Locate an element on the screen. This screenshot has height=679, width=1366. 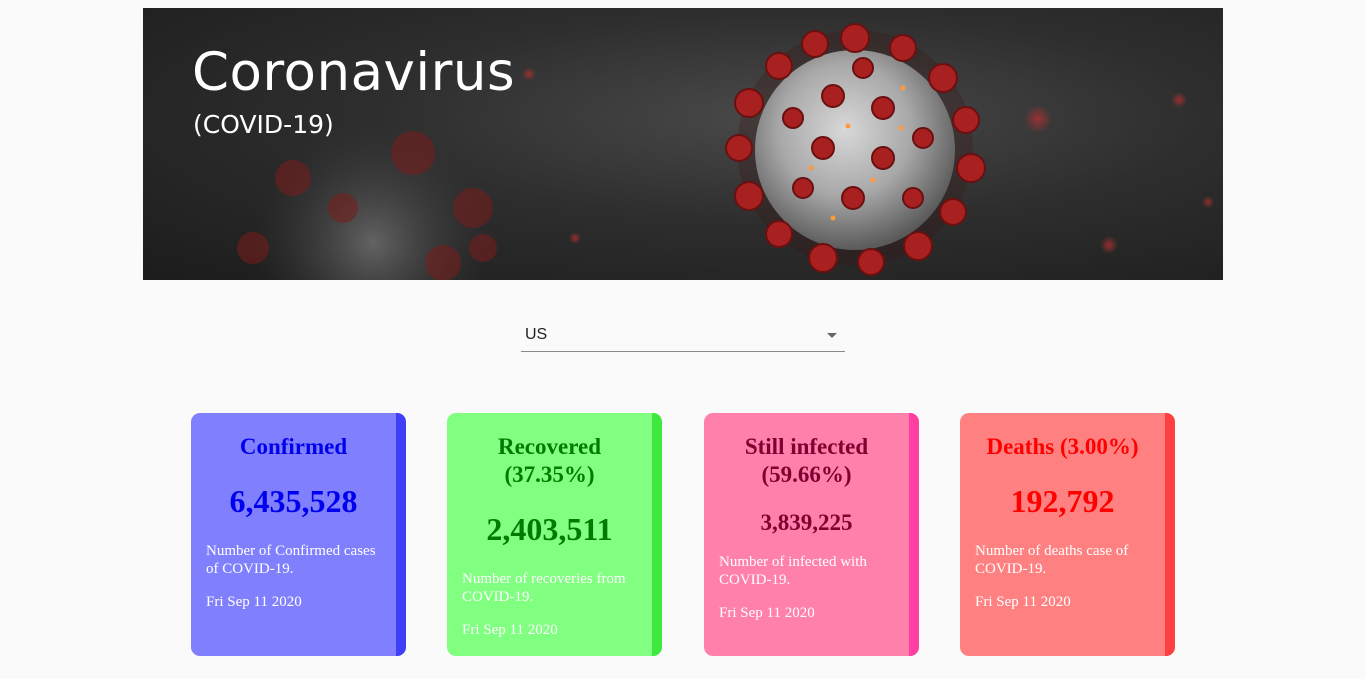
infected-percentage: (59.66%) is located at coordinates (806, 474).